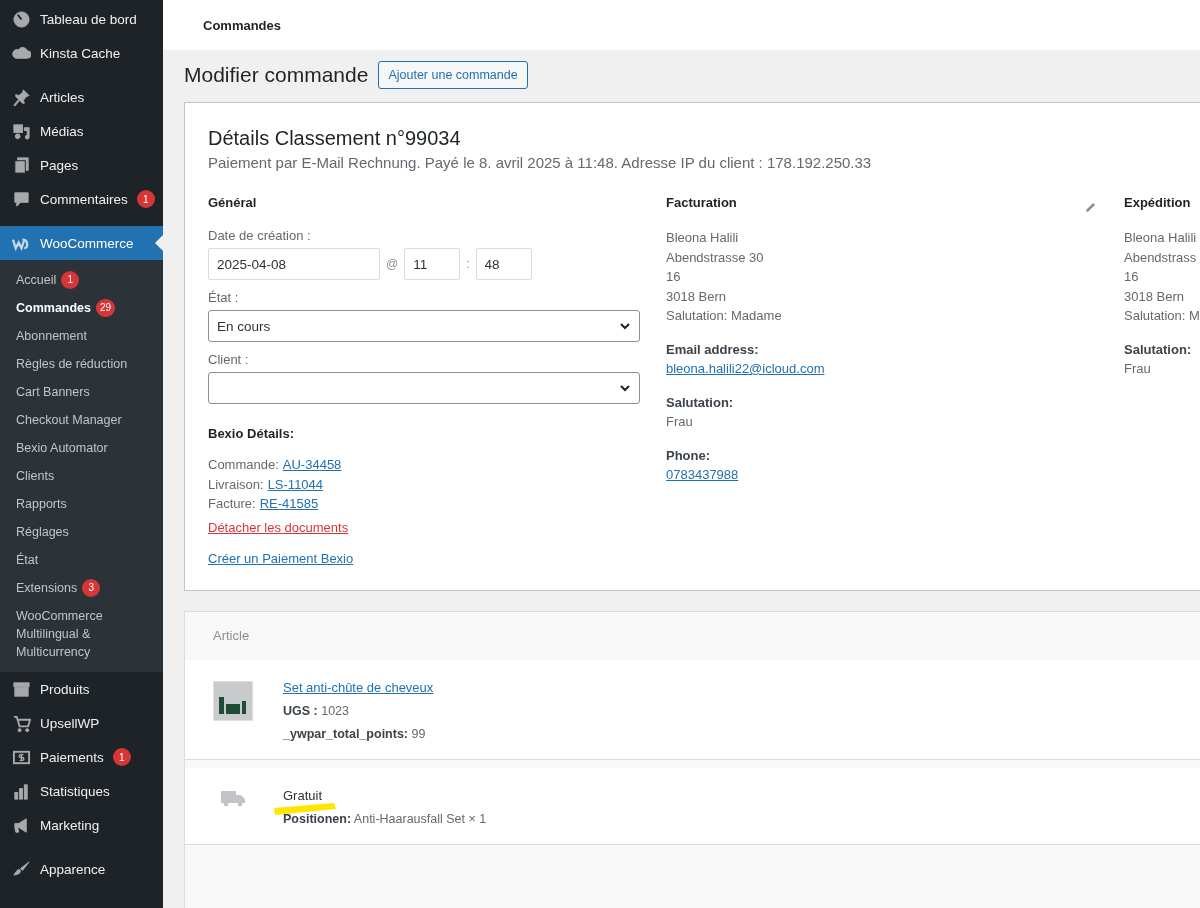  What do you see at coordinates (21, 97) in the screenshot?
I see `pin-icon` at bounding box center [21, 97].